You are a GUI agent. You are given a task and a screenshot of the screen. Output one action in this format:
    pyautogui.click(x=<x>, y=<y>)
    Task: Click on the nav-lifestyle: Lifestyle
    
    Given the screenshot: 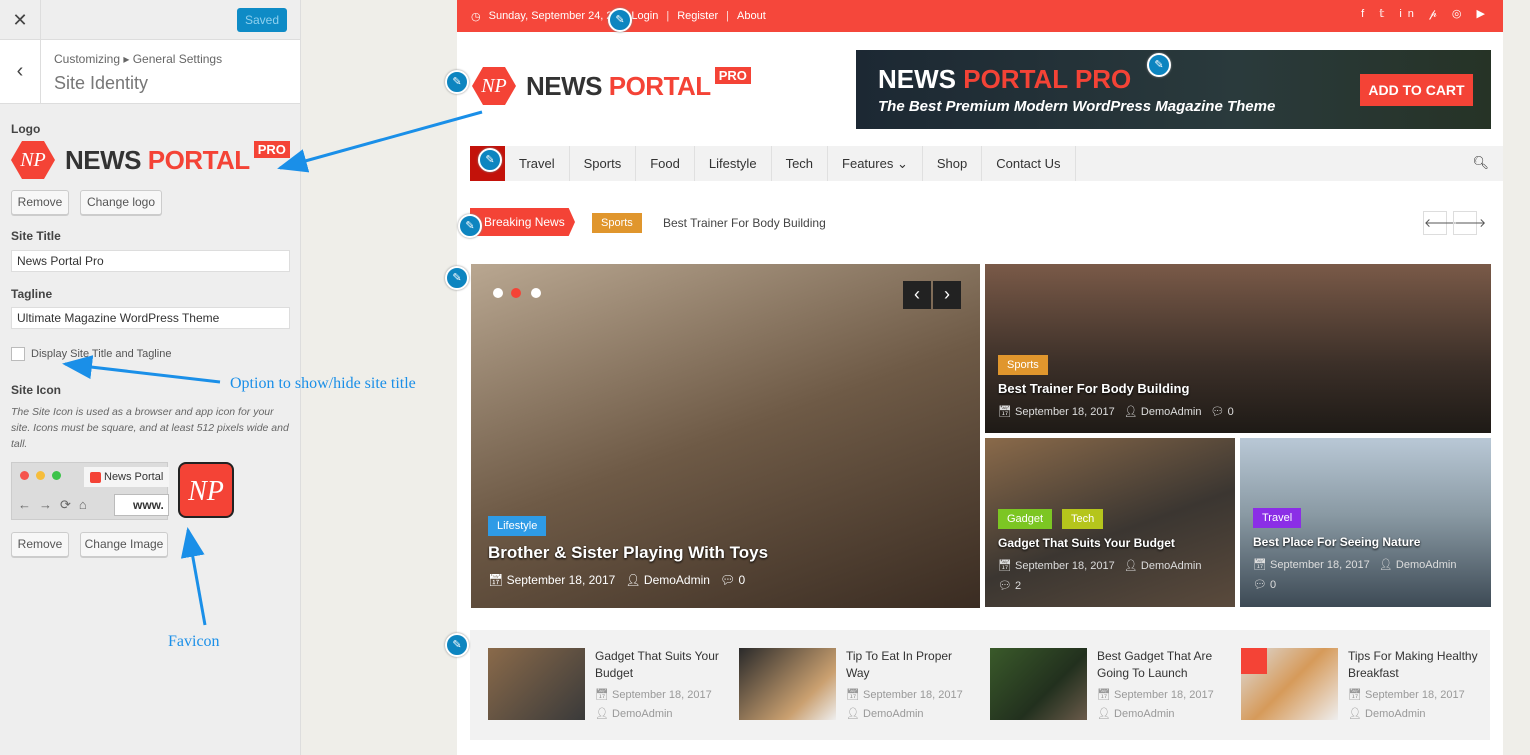 What is the action you would take?
    pyautogui.click(x=733, y=163)
    